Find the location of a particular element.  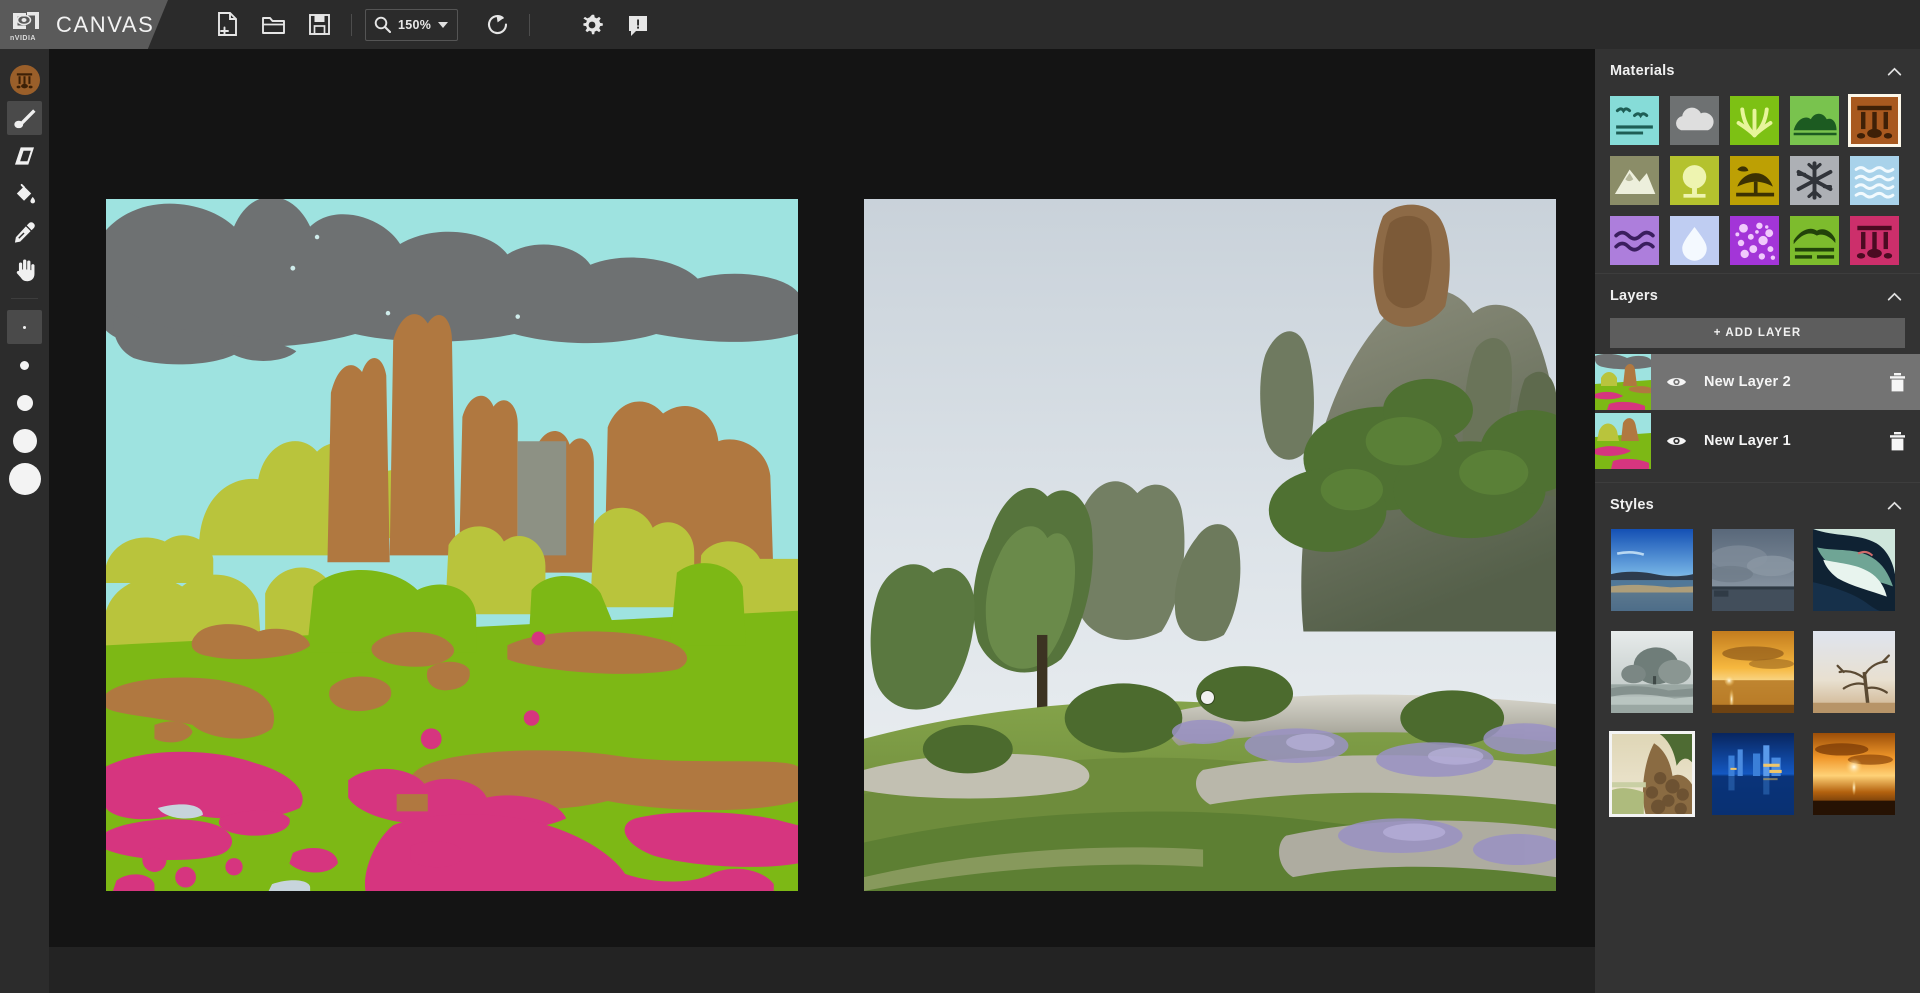

material-tree is located at coordinates (1694, 180).